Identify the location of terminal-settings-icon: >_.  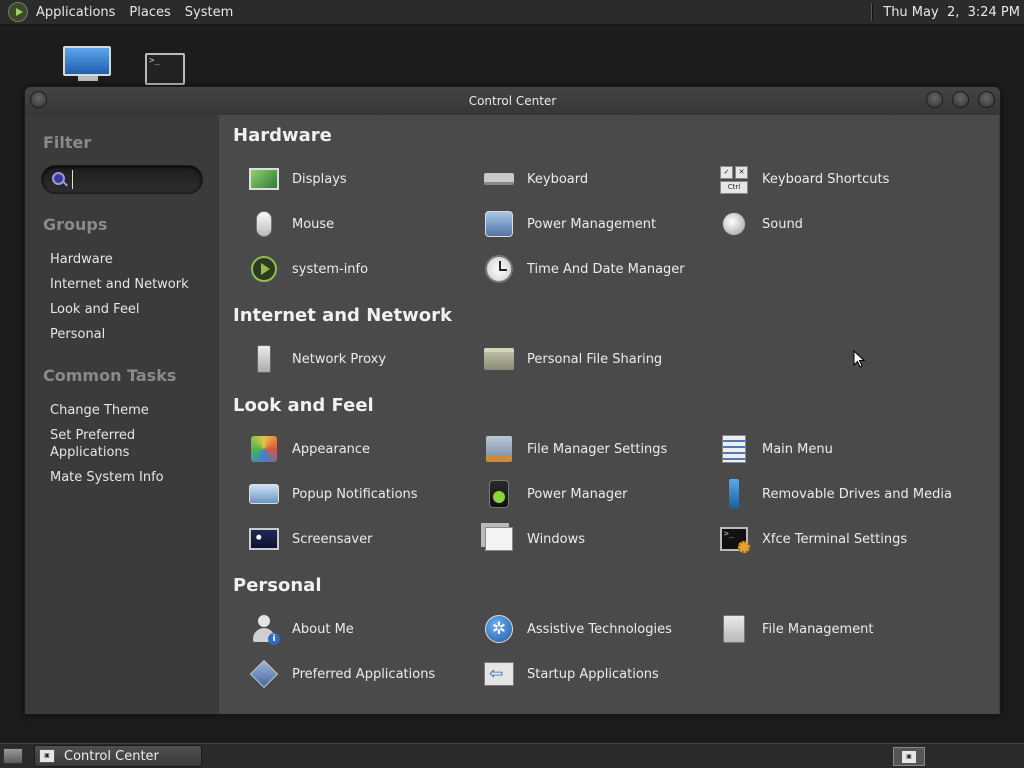
(734, 539).